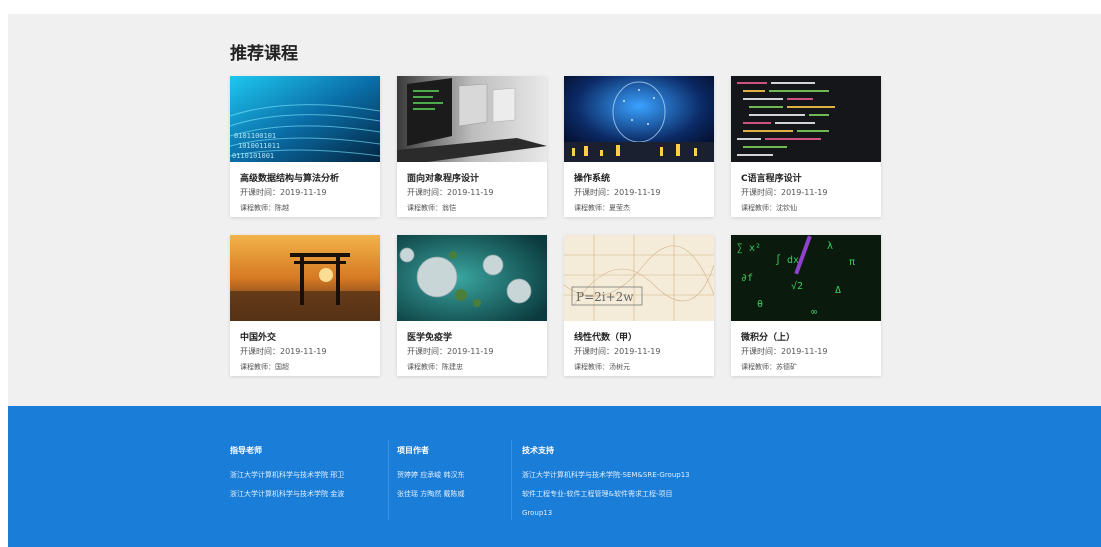 Image resolution: width=1101 pixels, height=547 pixels. What do you see at coordinates (769, 208) in the screenshot?
I see `course-teacher: 课程教师：沈钦仙` at bounding box center [769, 208].